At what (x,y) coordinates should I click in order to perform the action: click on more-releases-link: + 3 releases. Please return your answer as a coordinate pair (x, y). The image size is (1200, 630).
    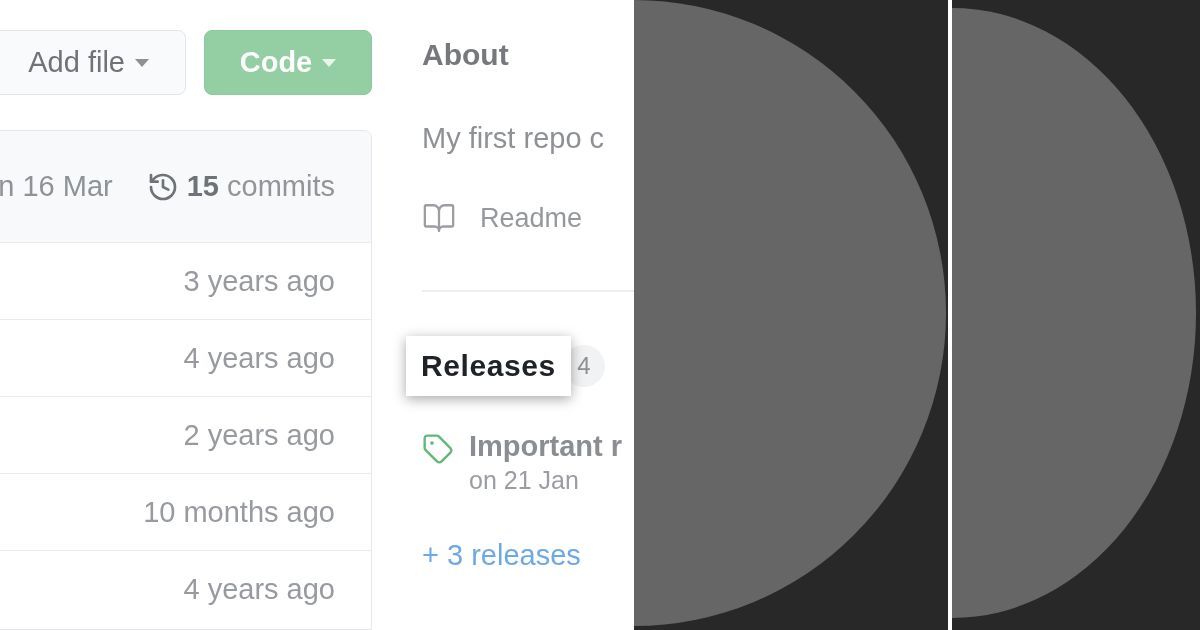
    Looking at the image, I should click on (528, 555).